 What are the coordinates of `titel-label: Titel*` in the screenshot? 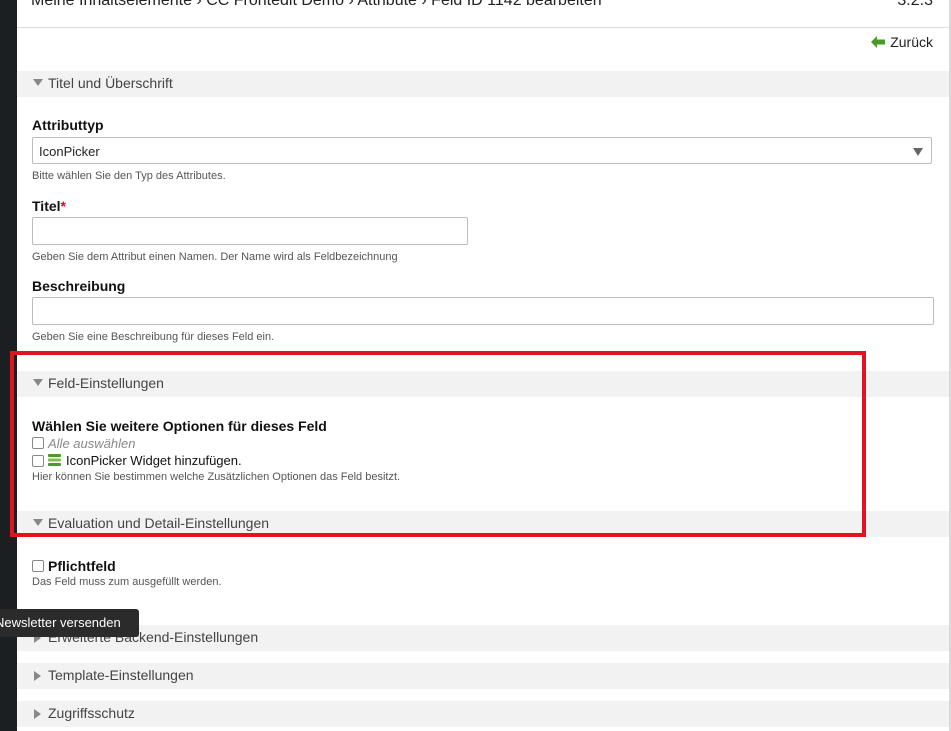 It's located at (49, 206).